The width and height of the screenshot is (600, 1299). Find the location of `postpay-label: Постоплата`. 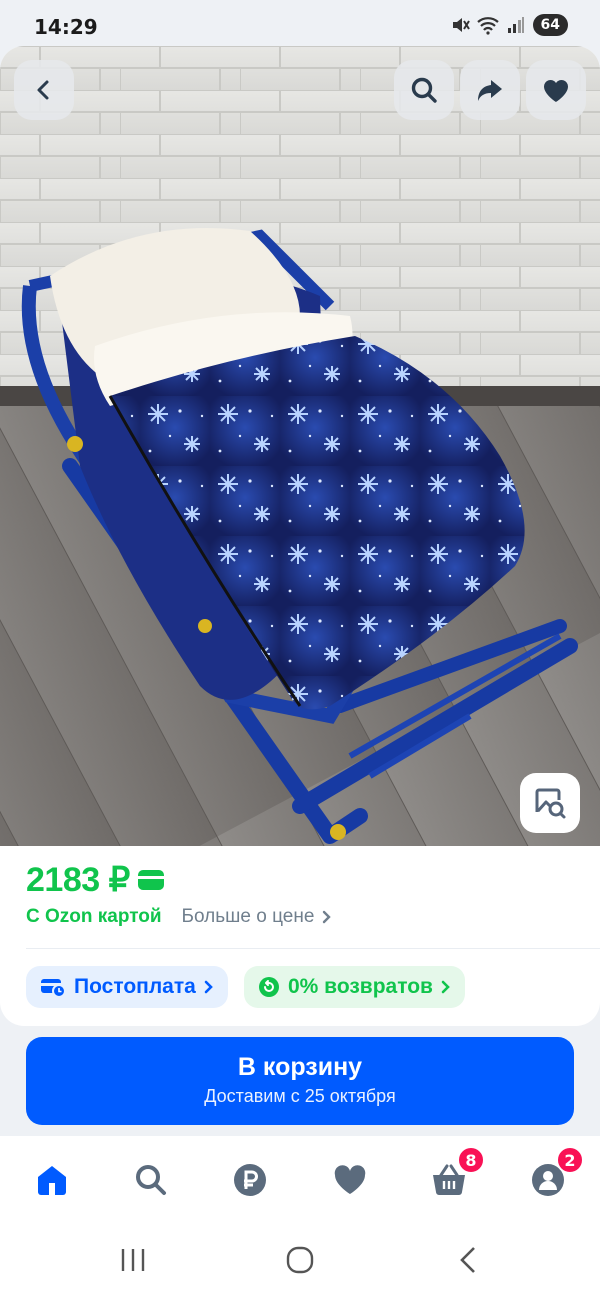

postpay-label: Постоплата is located at coordinates (135, 986).